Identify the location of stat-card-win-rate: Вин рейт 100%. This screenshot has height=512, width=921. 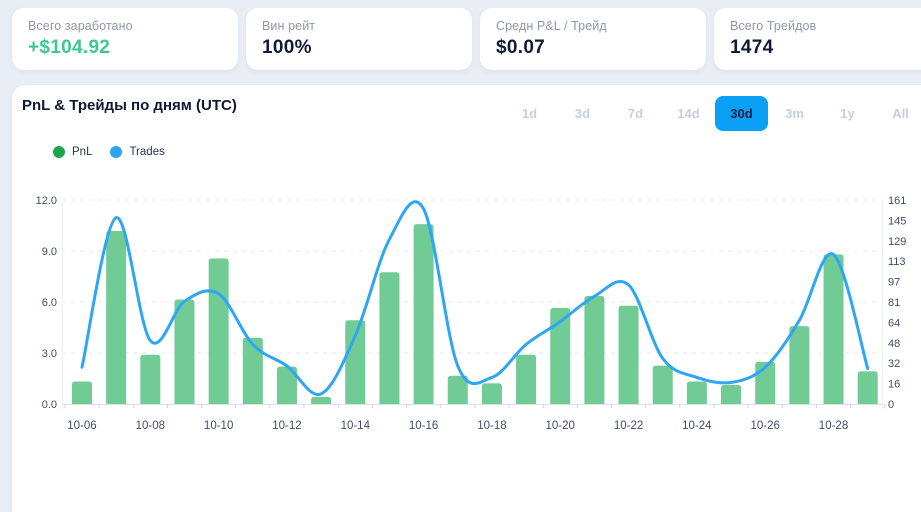
(359, 39).